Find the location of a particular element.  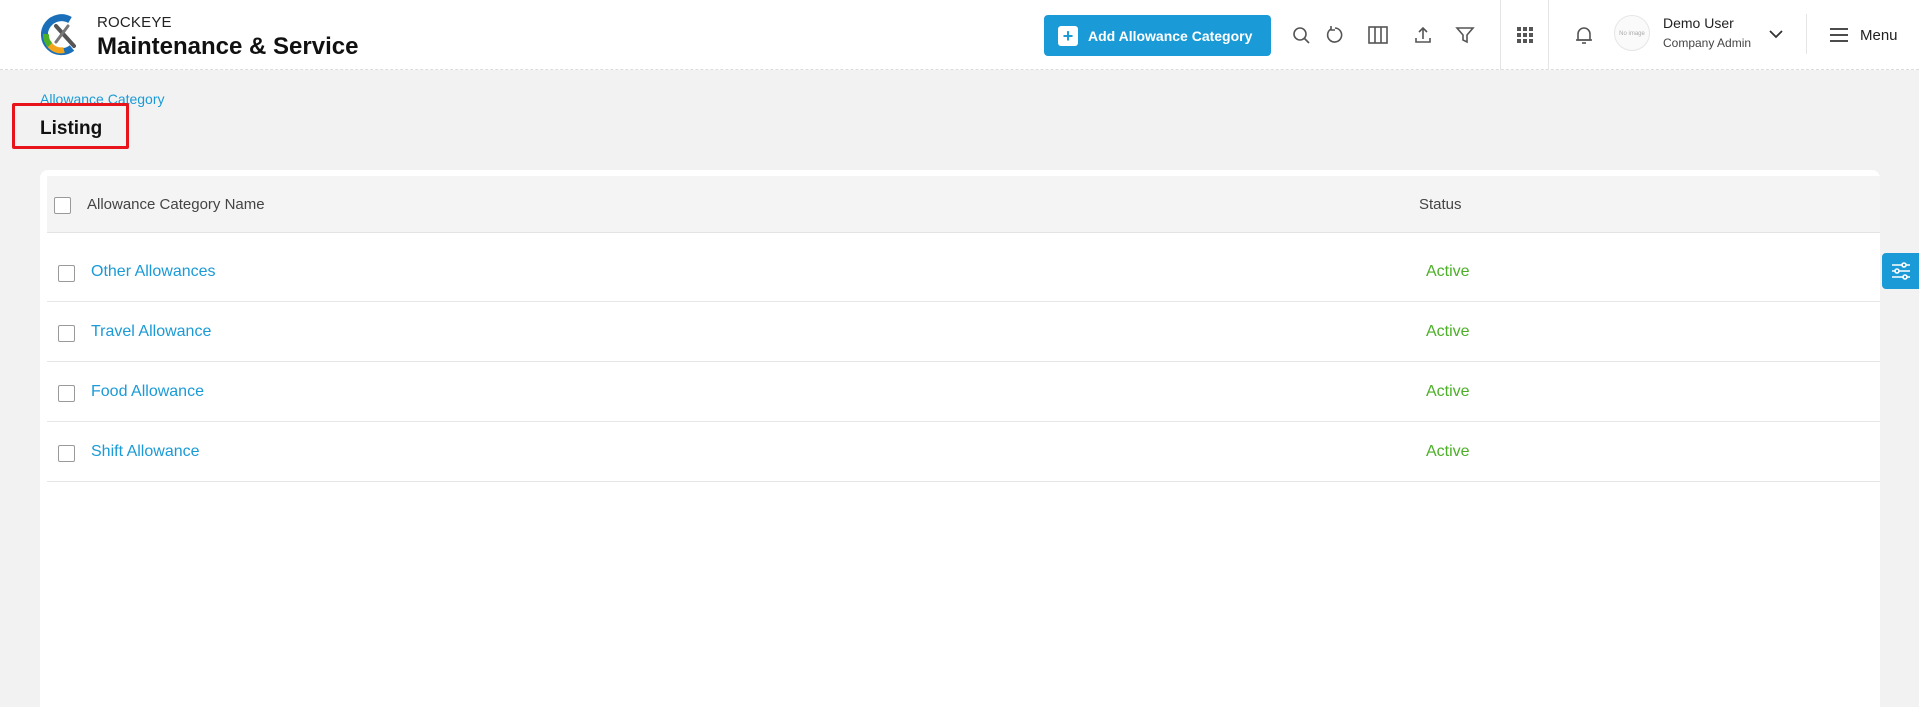

avatar: No image is located at coordinates (1632, 33).